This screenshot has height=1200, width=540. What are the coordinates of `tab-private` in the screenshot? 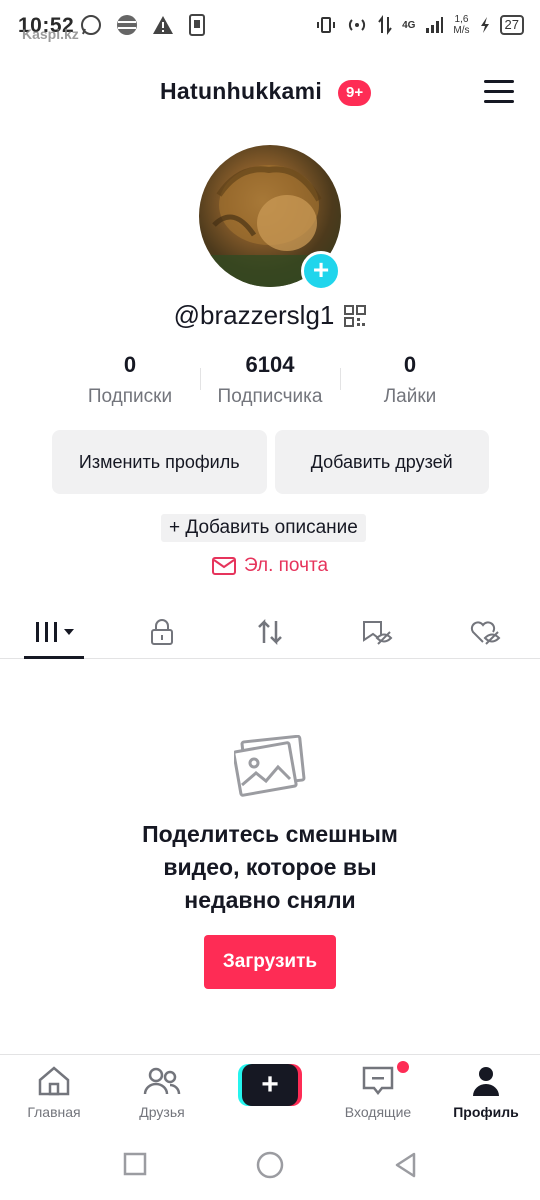 It's located at (162, 632).